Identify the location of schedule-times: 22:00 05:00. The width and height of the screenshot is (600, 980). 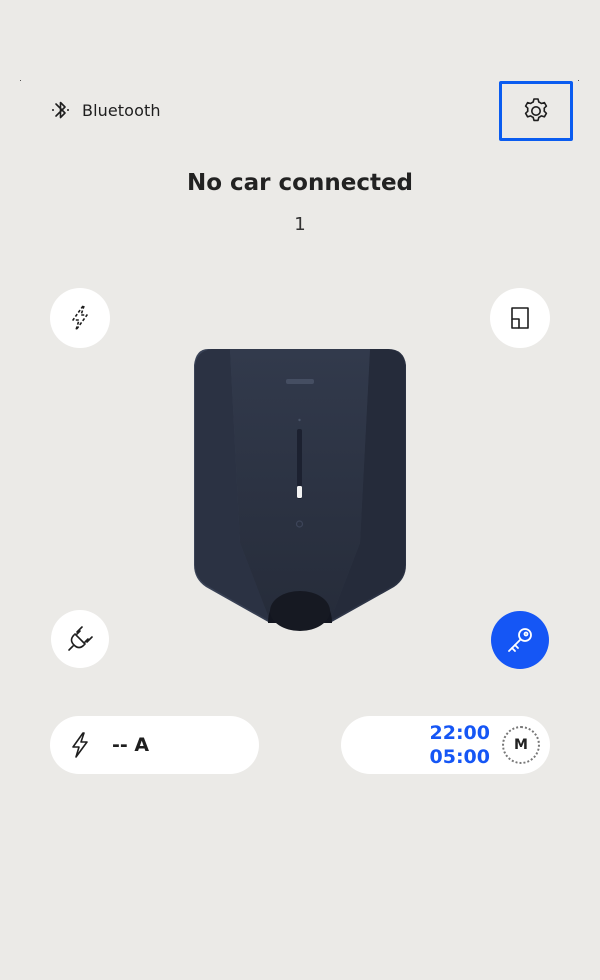
(460, 745).